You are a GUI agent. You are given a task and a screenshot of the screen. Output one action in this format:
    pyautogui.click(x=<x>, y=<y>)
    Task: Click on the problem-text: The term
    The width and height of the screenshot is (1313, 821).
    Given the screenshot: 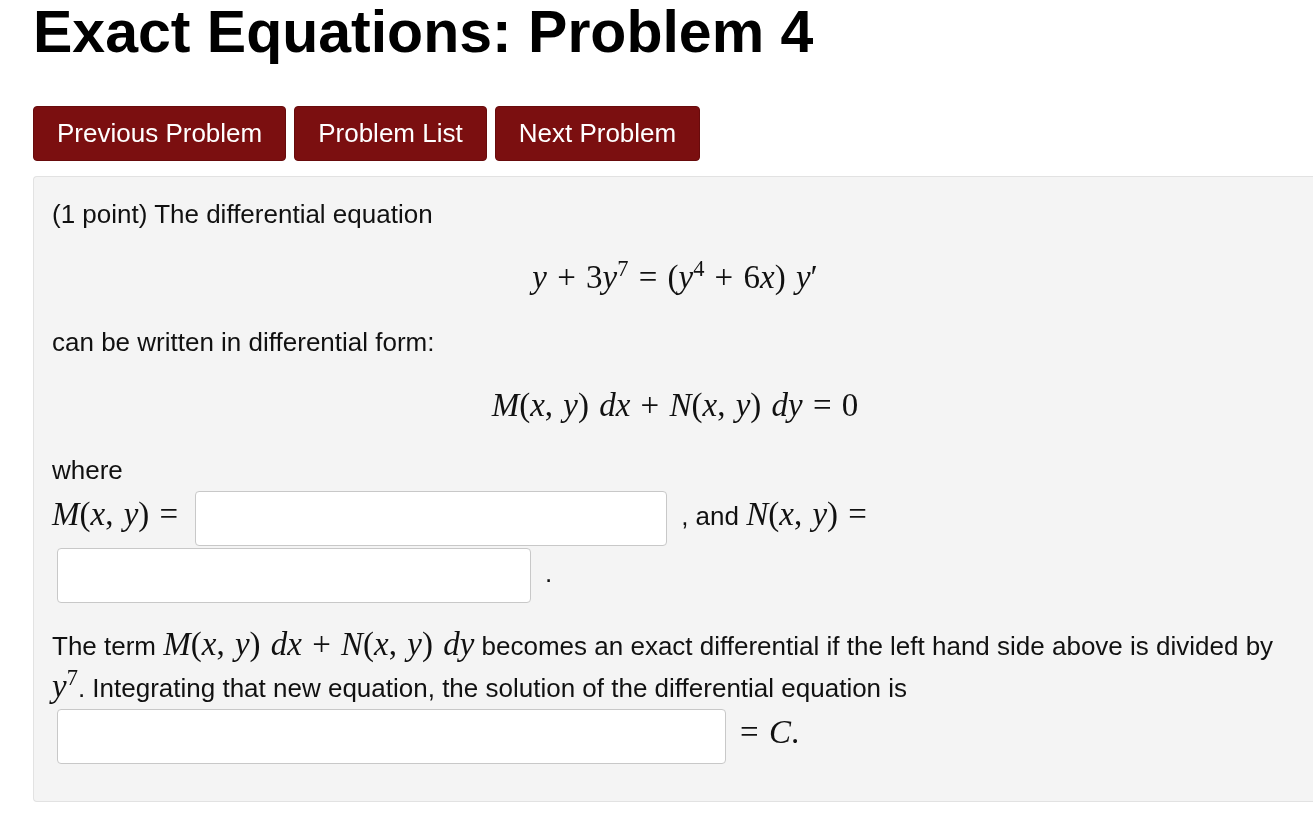 What is the action you would take?
    pyautogui.click(x=105, y=646)
    